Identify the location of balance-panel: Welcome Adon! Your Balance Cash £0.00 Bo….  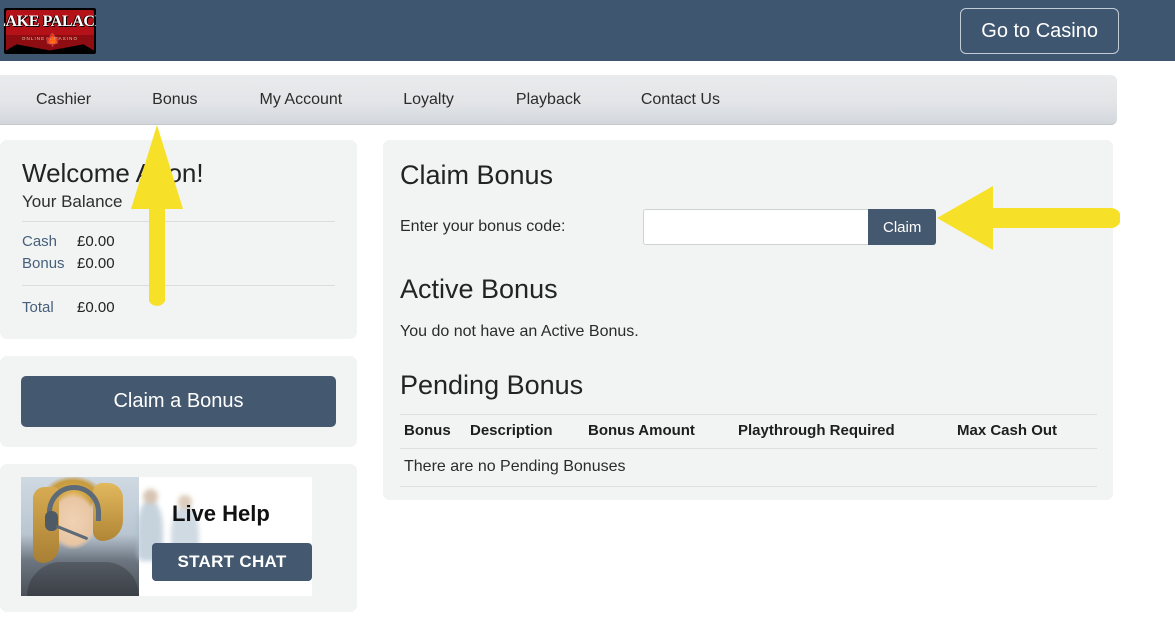
(178, 239).